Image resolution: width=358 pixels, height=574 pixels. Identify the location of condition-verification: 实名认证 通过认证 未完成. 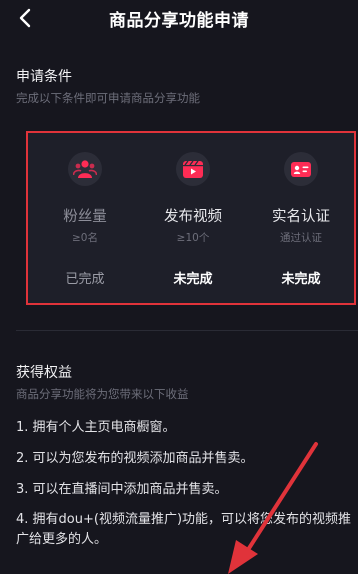
(301, 218).